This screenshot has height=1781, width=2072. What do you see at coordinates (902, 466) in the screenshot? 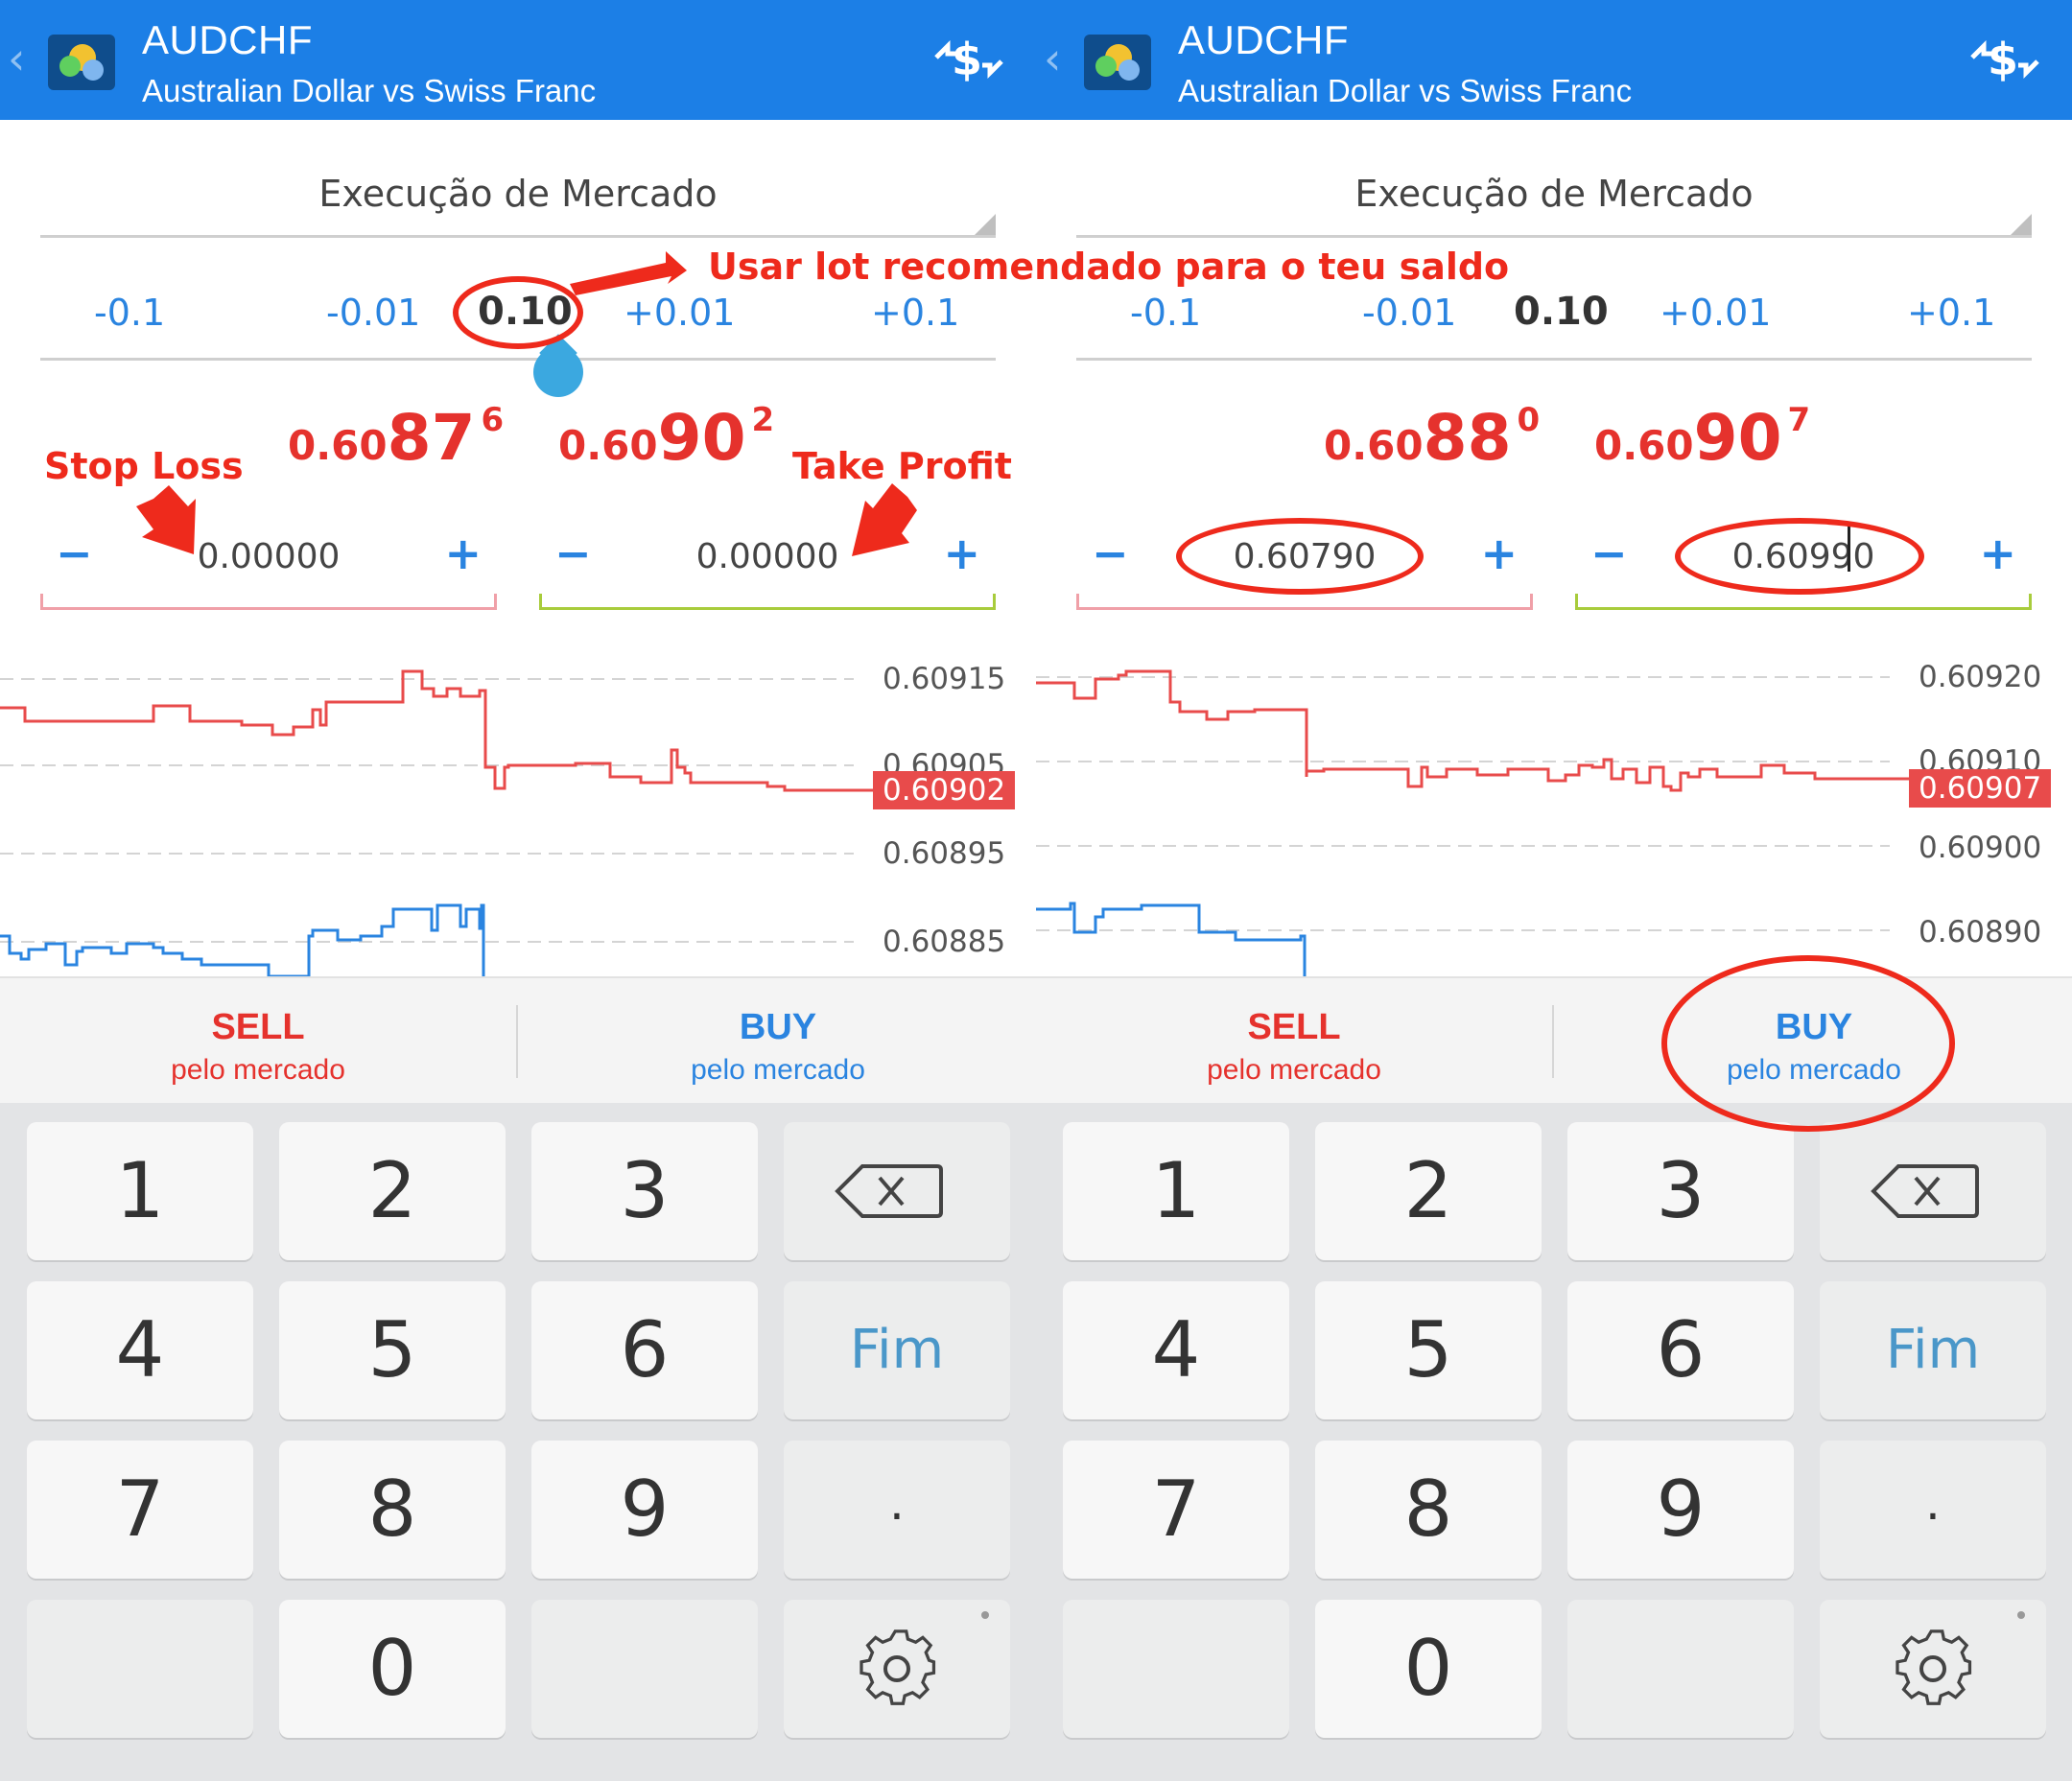
I see `take-profit-annotation: Take Profit` at bounding box center [902, 466].